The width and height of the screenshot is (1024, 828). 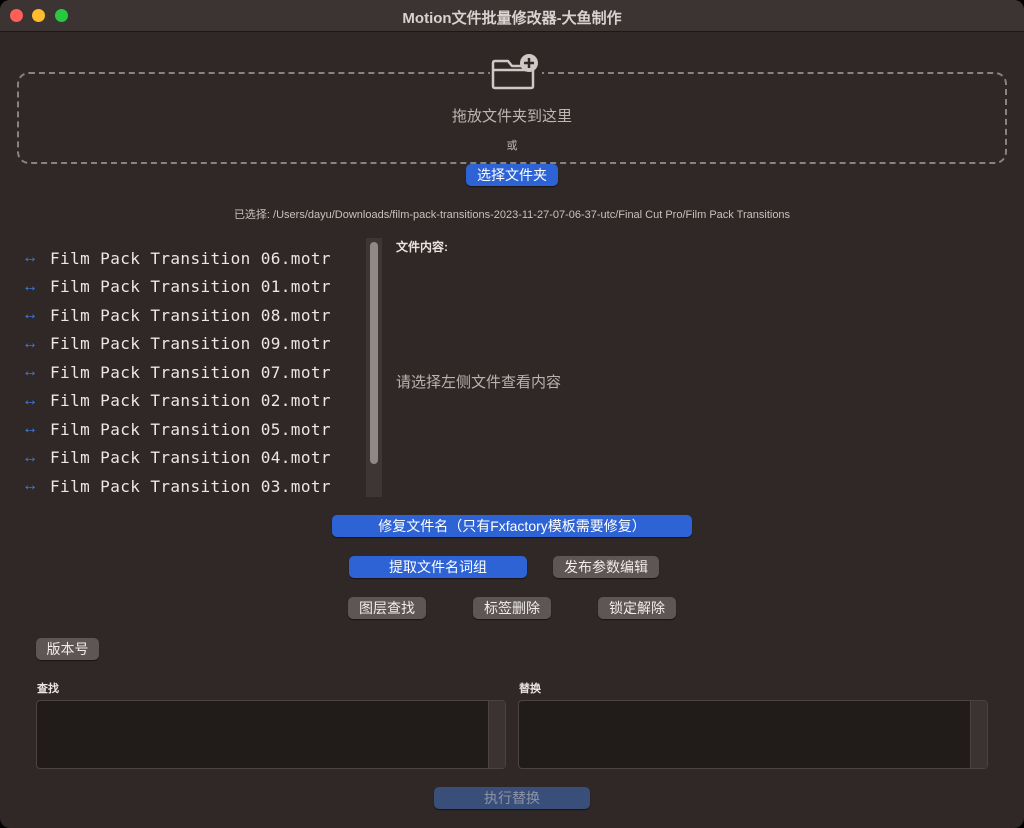 I want to click on list-item: ↔ Film Pack Transition 03.motr, so click(x=192, y=486).